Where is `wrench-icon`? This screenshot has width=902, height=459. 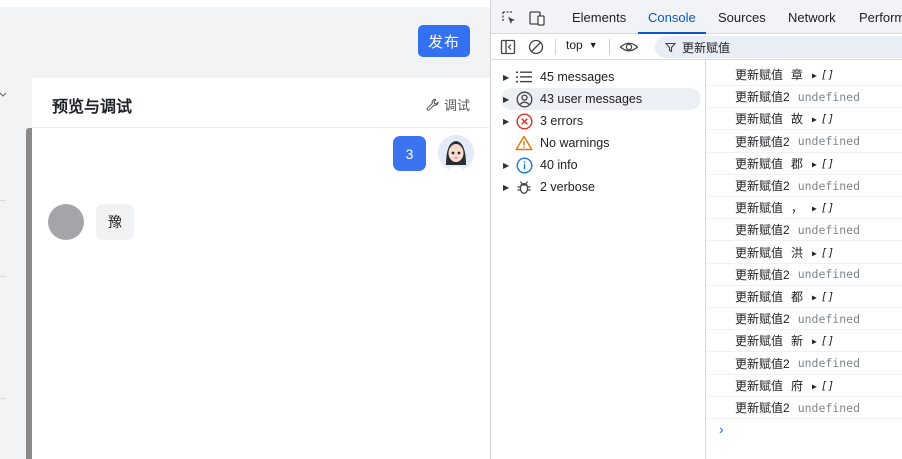
wrench-icon is located at coordinates (432, 104).